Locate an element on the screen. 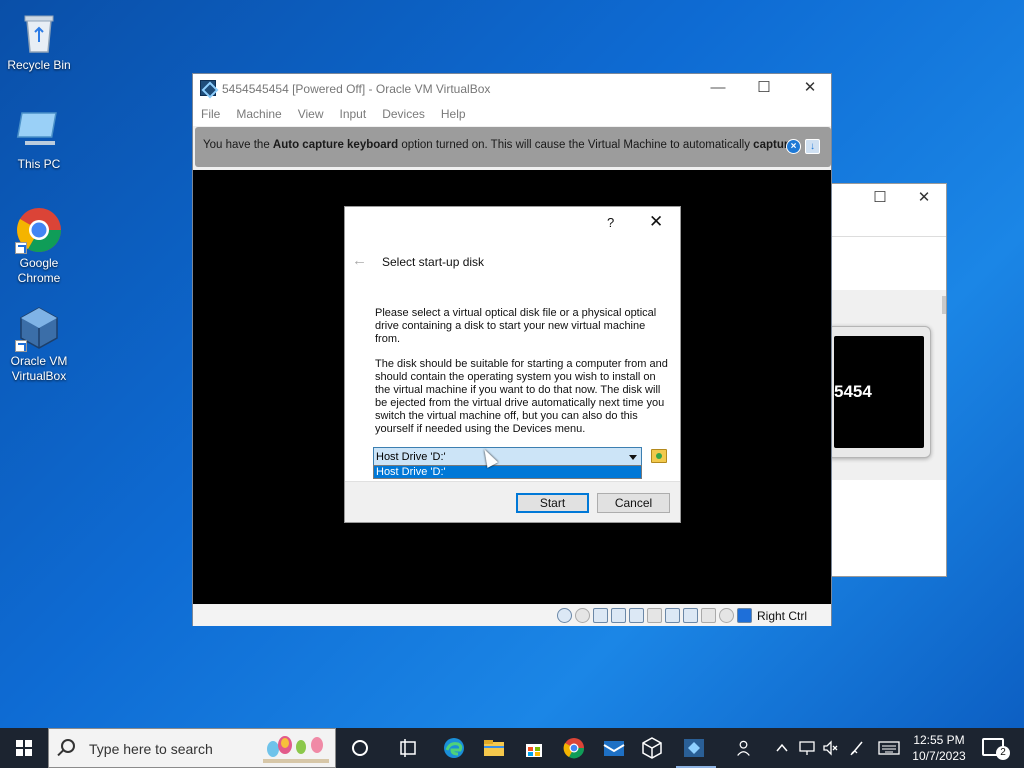 Image resolution: width=1024 pixels, height=768 pixels. keyboard-icon is located at coordinates (889, 748).